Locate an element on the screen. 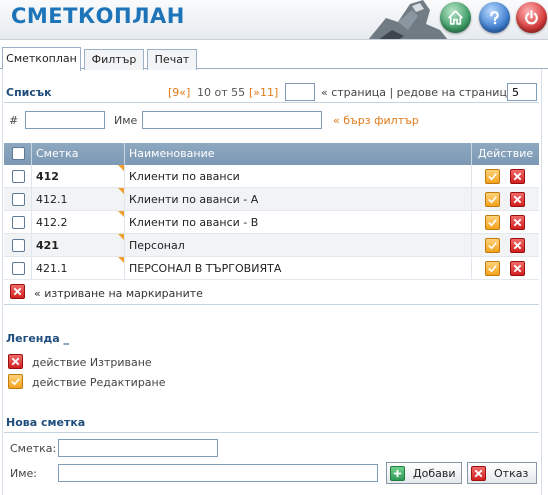  table-row: 412.2 Клиенти по аванси - В is located at coordinates (271, 222).